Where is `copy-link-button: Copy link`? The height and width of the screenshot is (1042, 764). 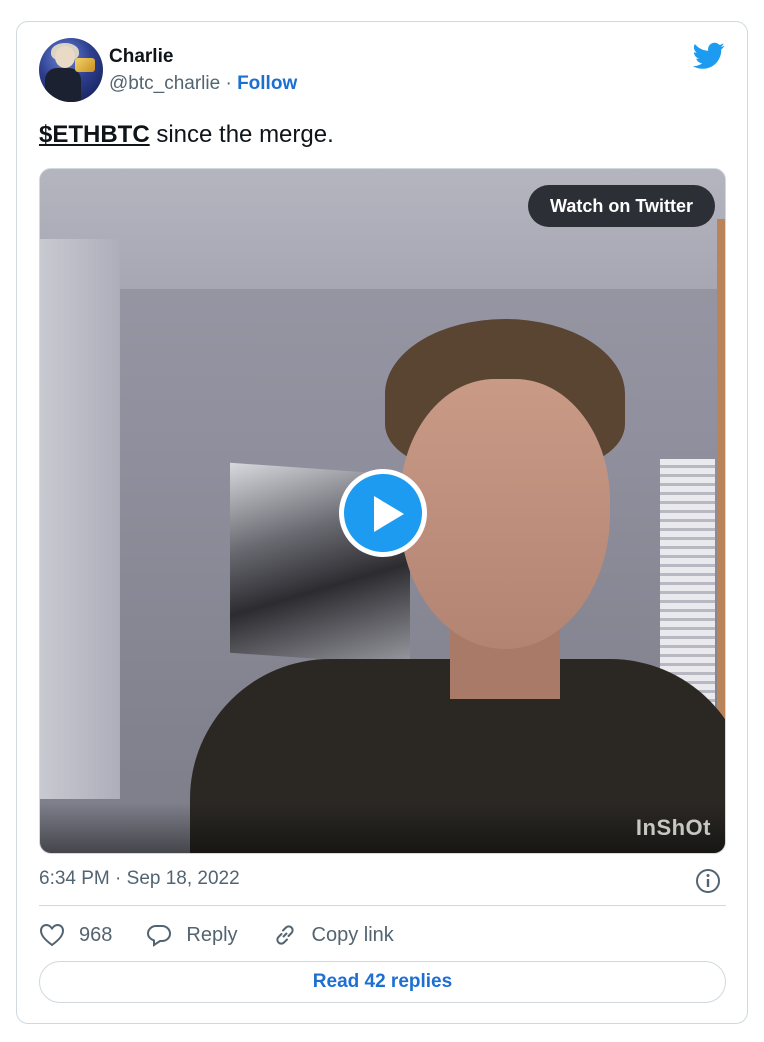
copy-link-button: Copy link is located at coordinates (333, 935).